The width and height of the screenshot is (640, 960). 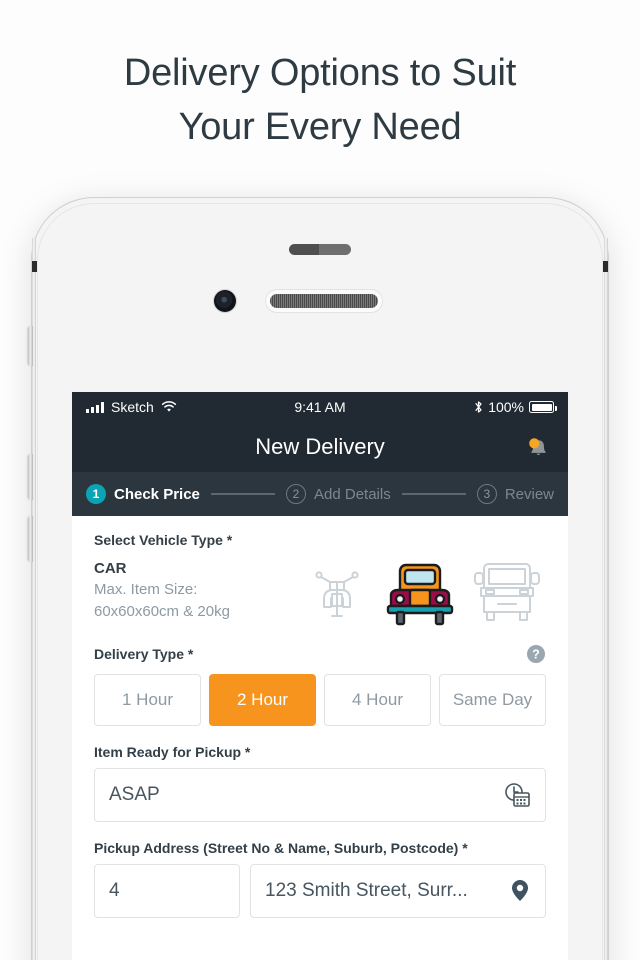 I want to click on step-check-price: 1 Check Price, so click(x=143, y=494).